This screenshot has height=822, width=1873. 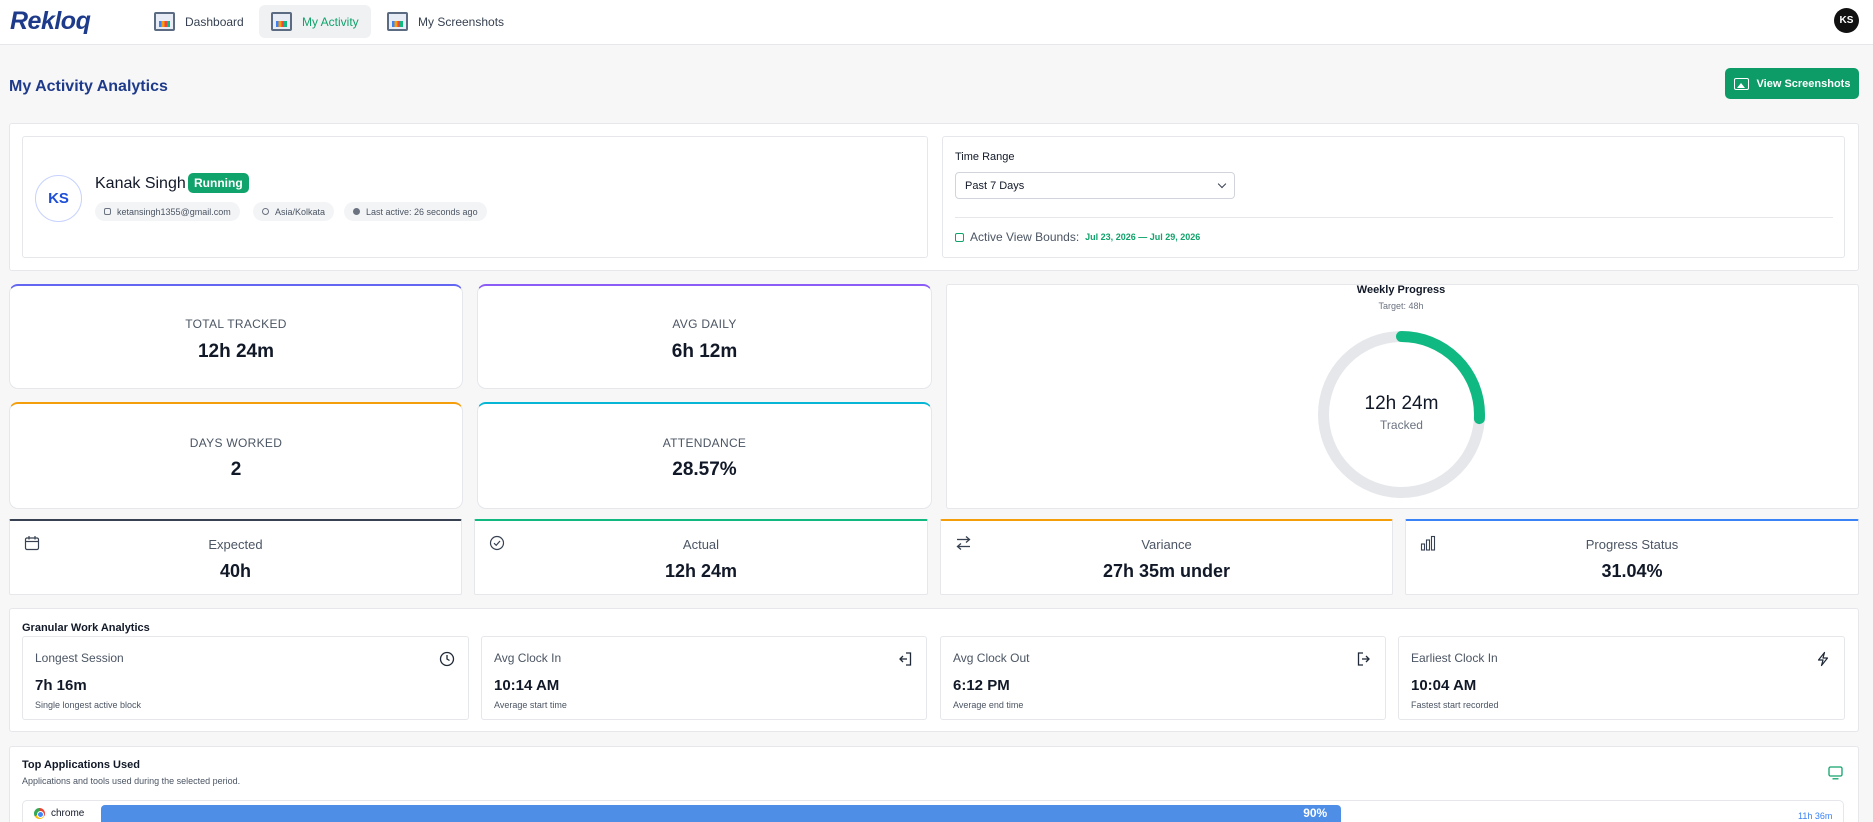 I want to click on user-avatar: KS, so click(x=1846, y=20).